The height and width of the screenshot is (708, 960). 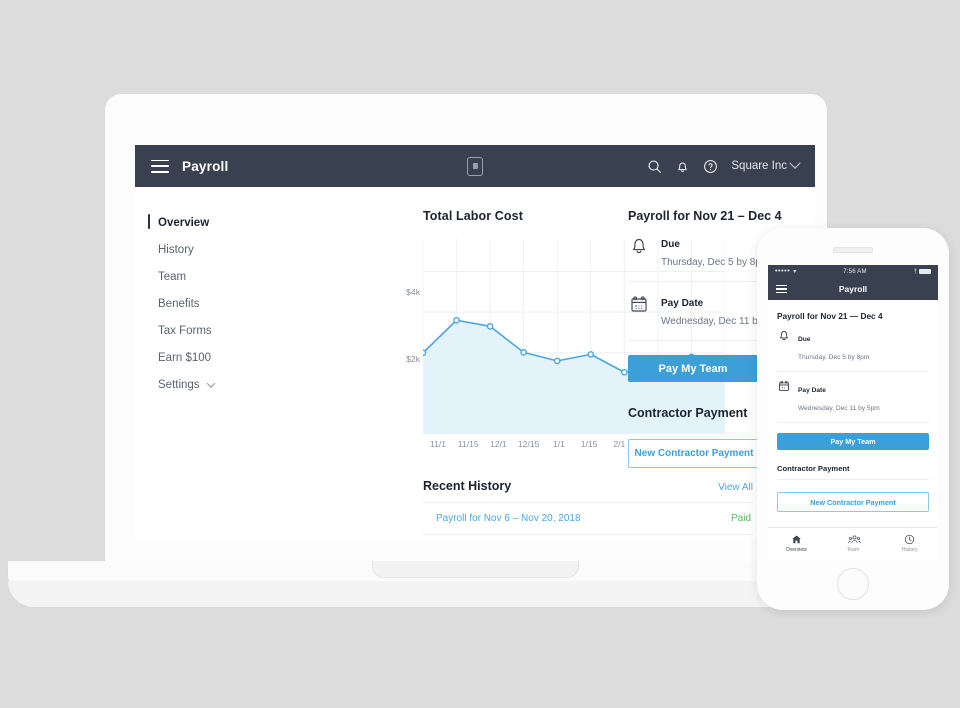 I want to click on view-all-link: View All, so click(x=735, y=487).